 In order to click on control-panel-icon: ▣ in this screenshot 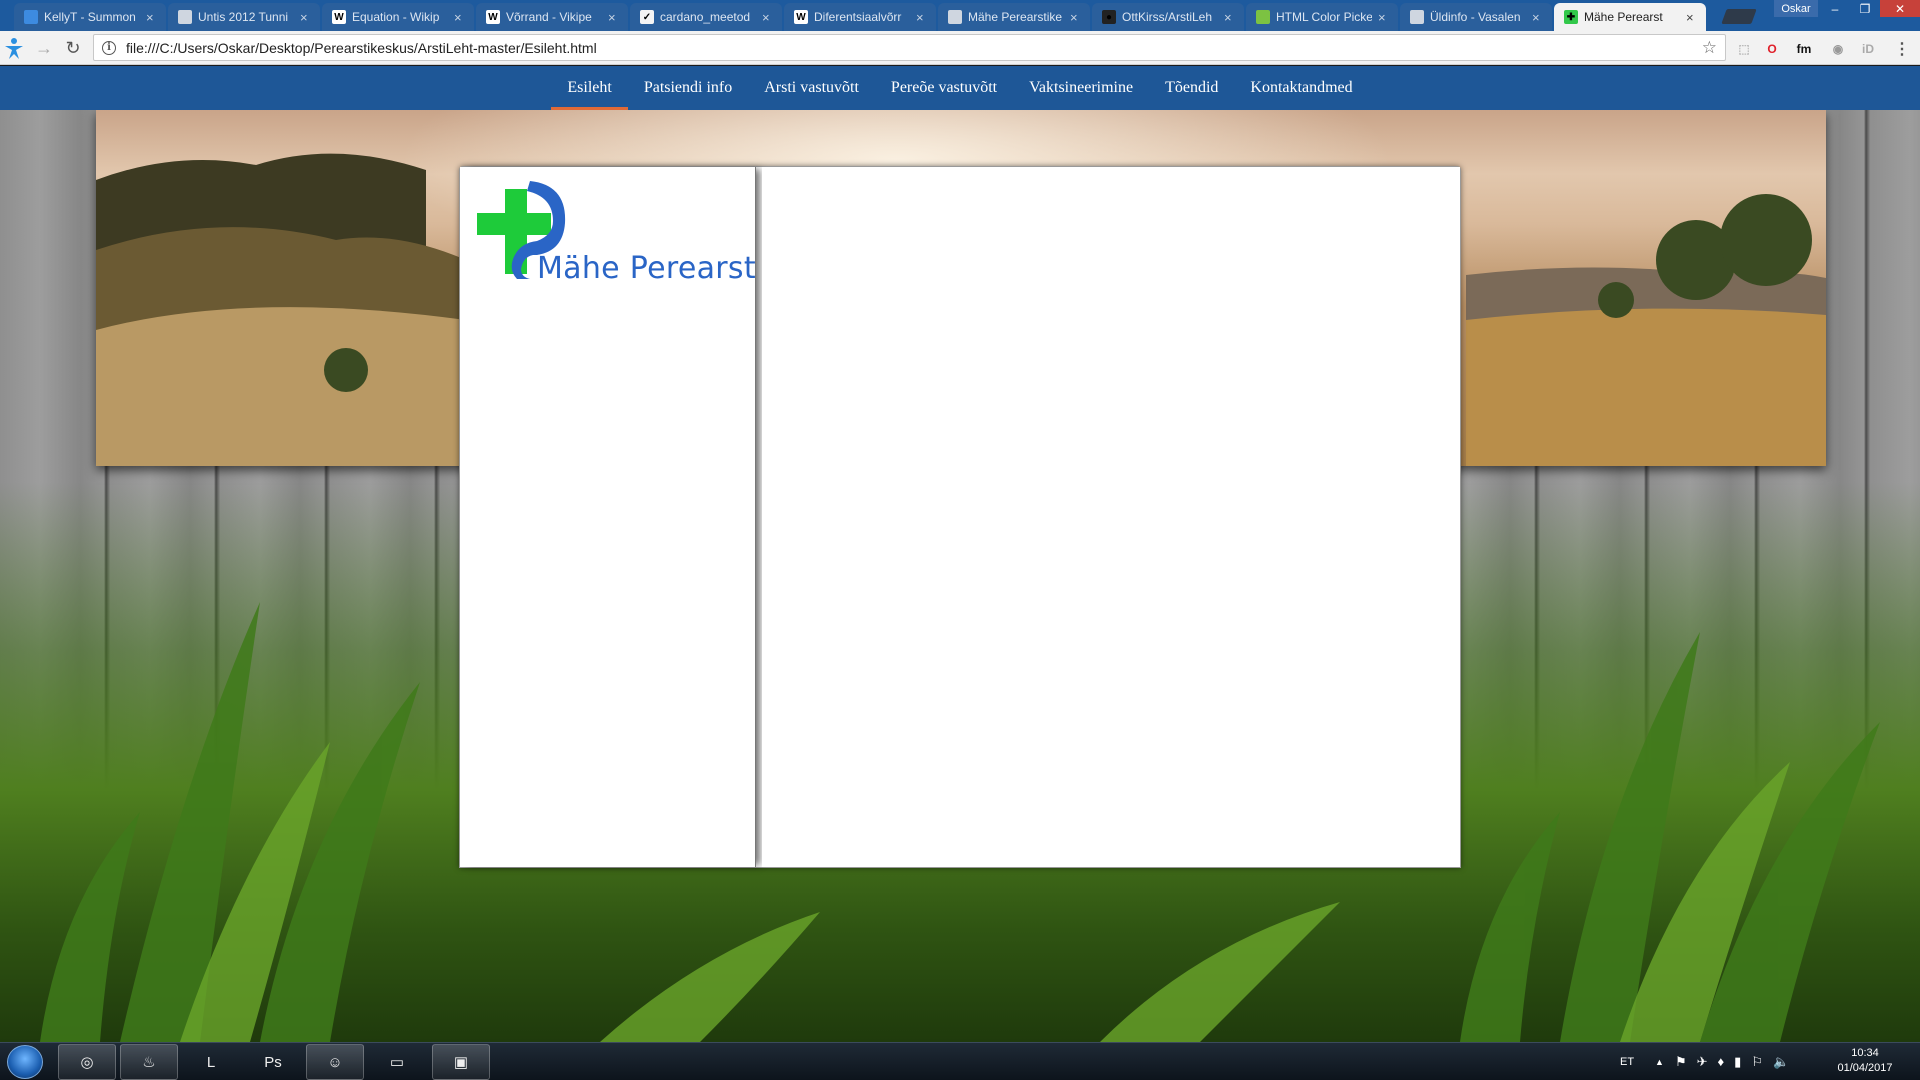, I will do `click(461, 1062)`.